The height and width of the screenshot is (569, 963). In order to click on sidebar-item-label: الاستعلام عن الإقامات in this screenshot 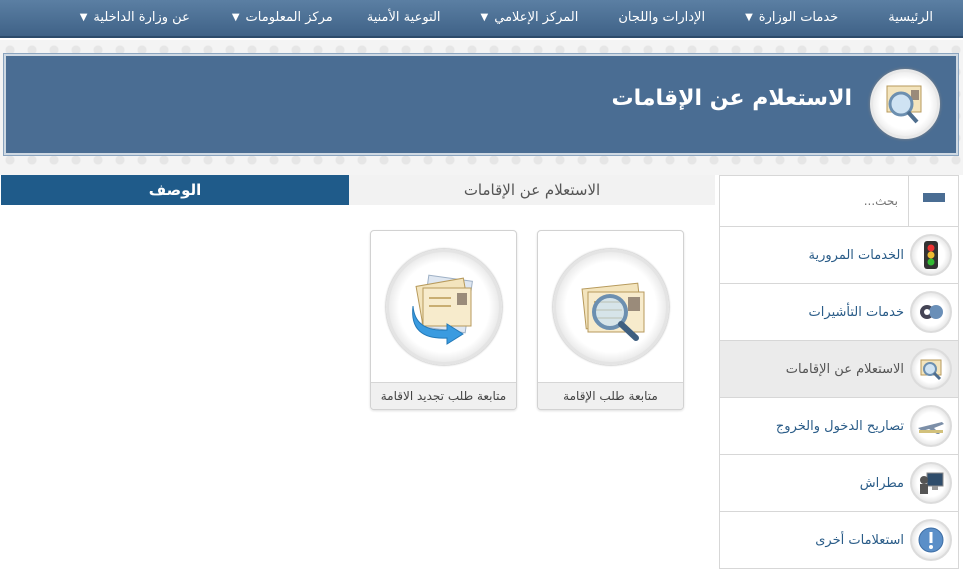, I will do `click(844, 369)`.